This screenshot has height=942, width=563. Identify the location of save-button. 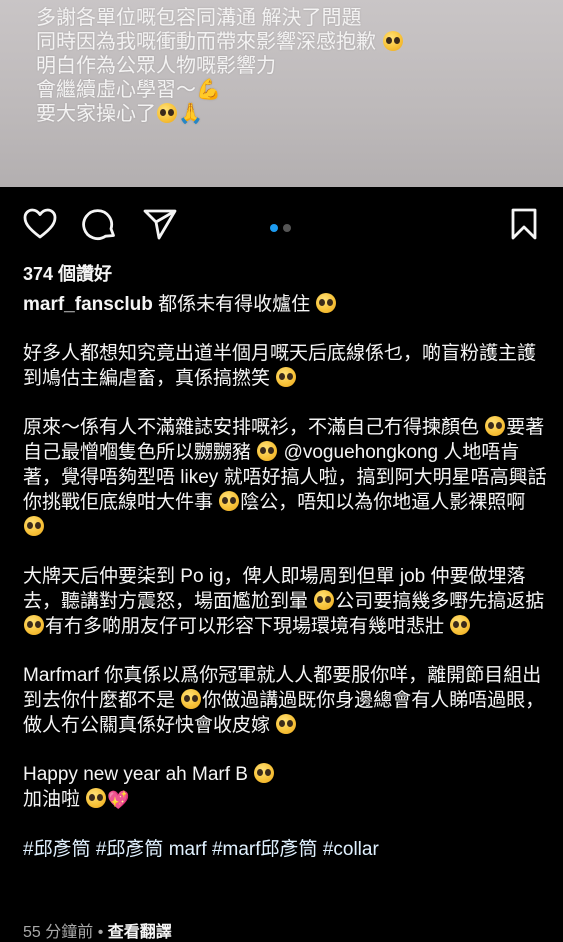
(524, 224).